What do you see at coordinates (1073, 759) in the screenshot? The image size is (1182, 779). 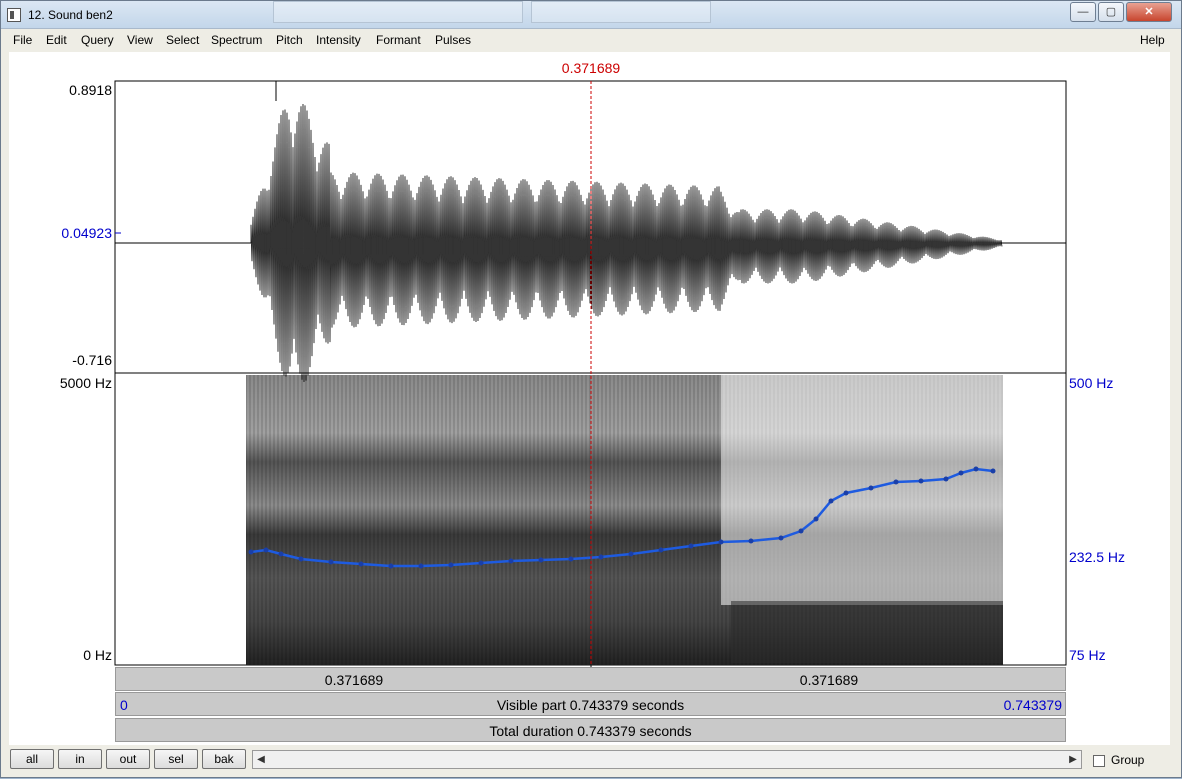 I see `scroll-right-arrow-icon: ▶` at bounding box center [1073, 759].